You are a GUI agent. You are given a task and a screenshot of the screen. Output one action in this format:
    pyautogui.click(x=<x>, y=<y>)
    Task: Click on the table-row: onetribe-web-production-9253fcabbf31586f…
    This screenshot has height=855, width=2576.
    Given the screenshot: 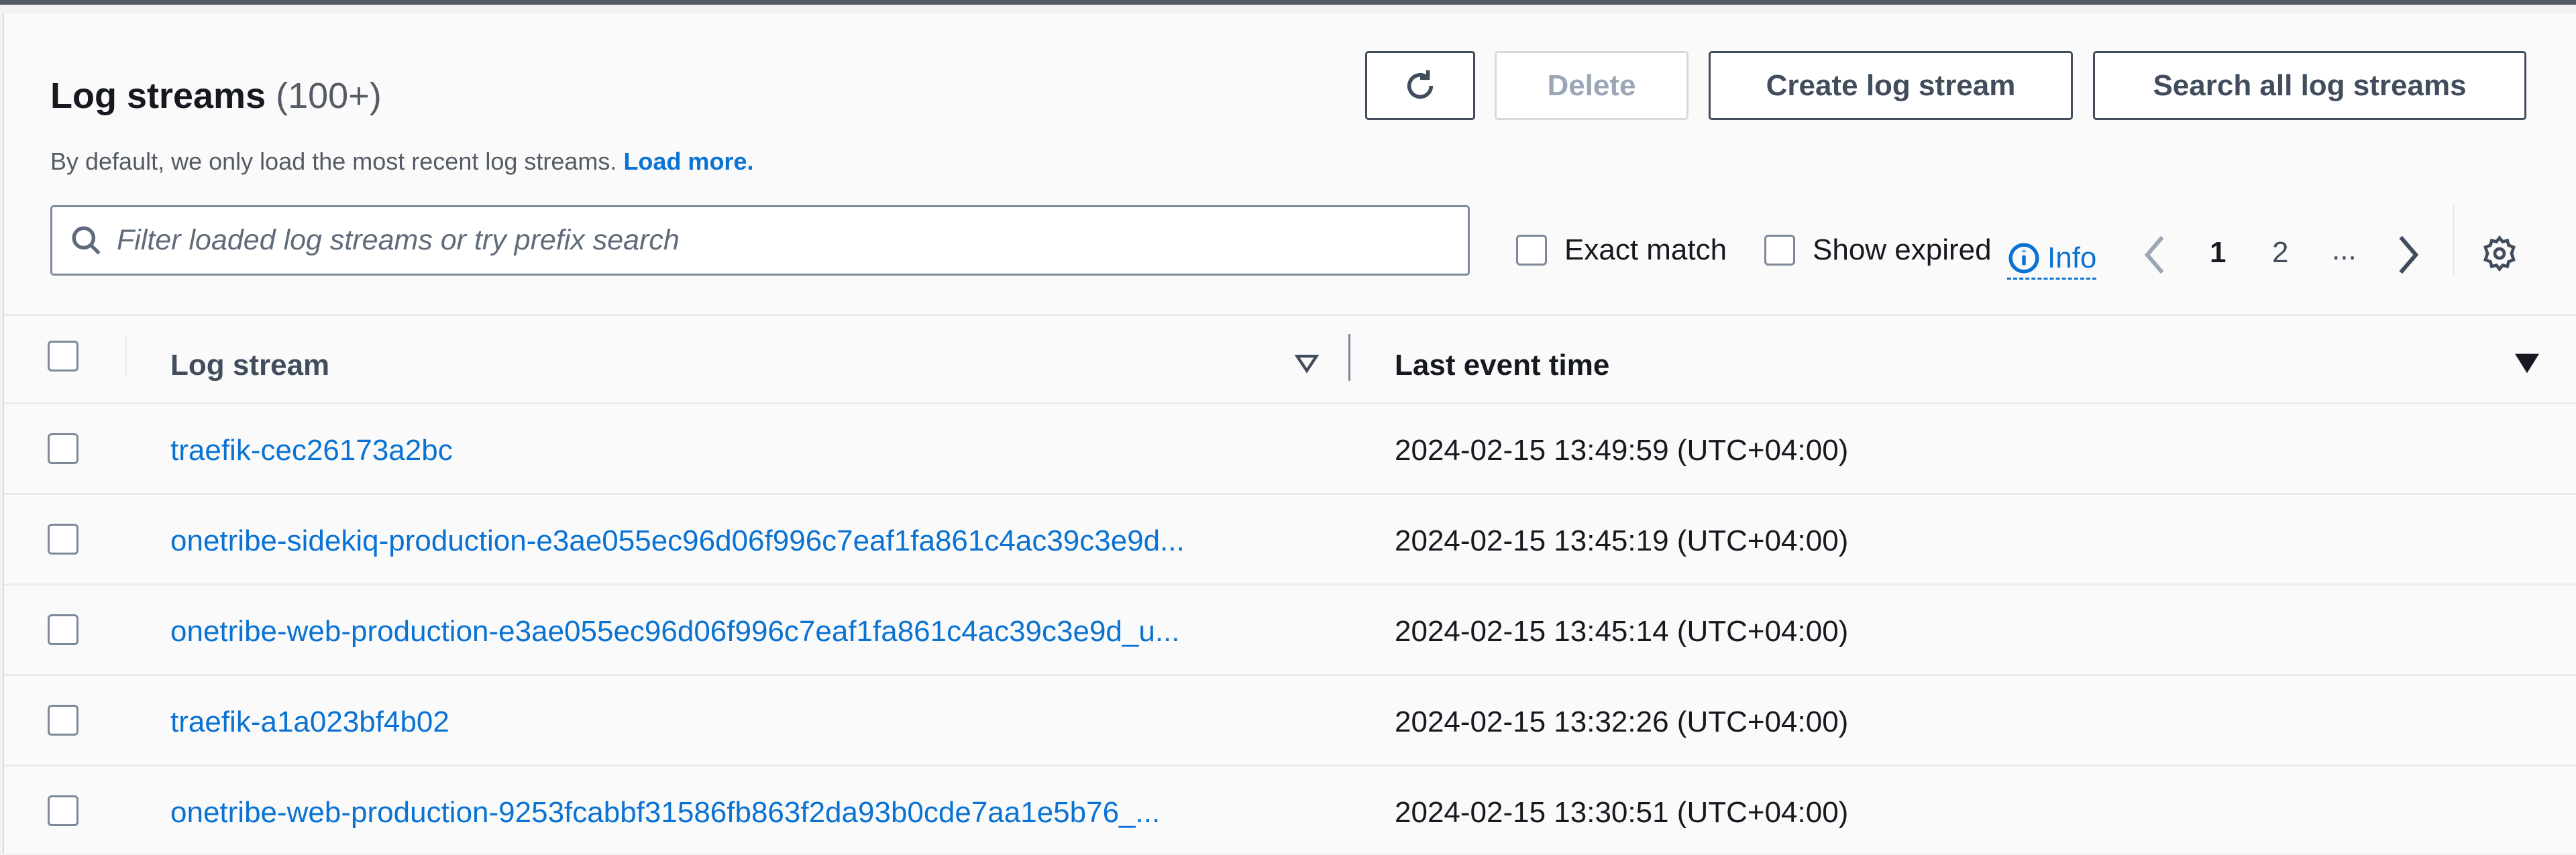 What is the action you would take?
    pyautogui.click(x=1290, y=809)
    